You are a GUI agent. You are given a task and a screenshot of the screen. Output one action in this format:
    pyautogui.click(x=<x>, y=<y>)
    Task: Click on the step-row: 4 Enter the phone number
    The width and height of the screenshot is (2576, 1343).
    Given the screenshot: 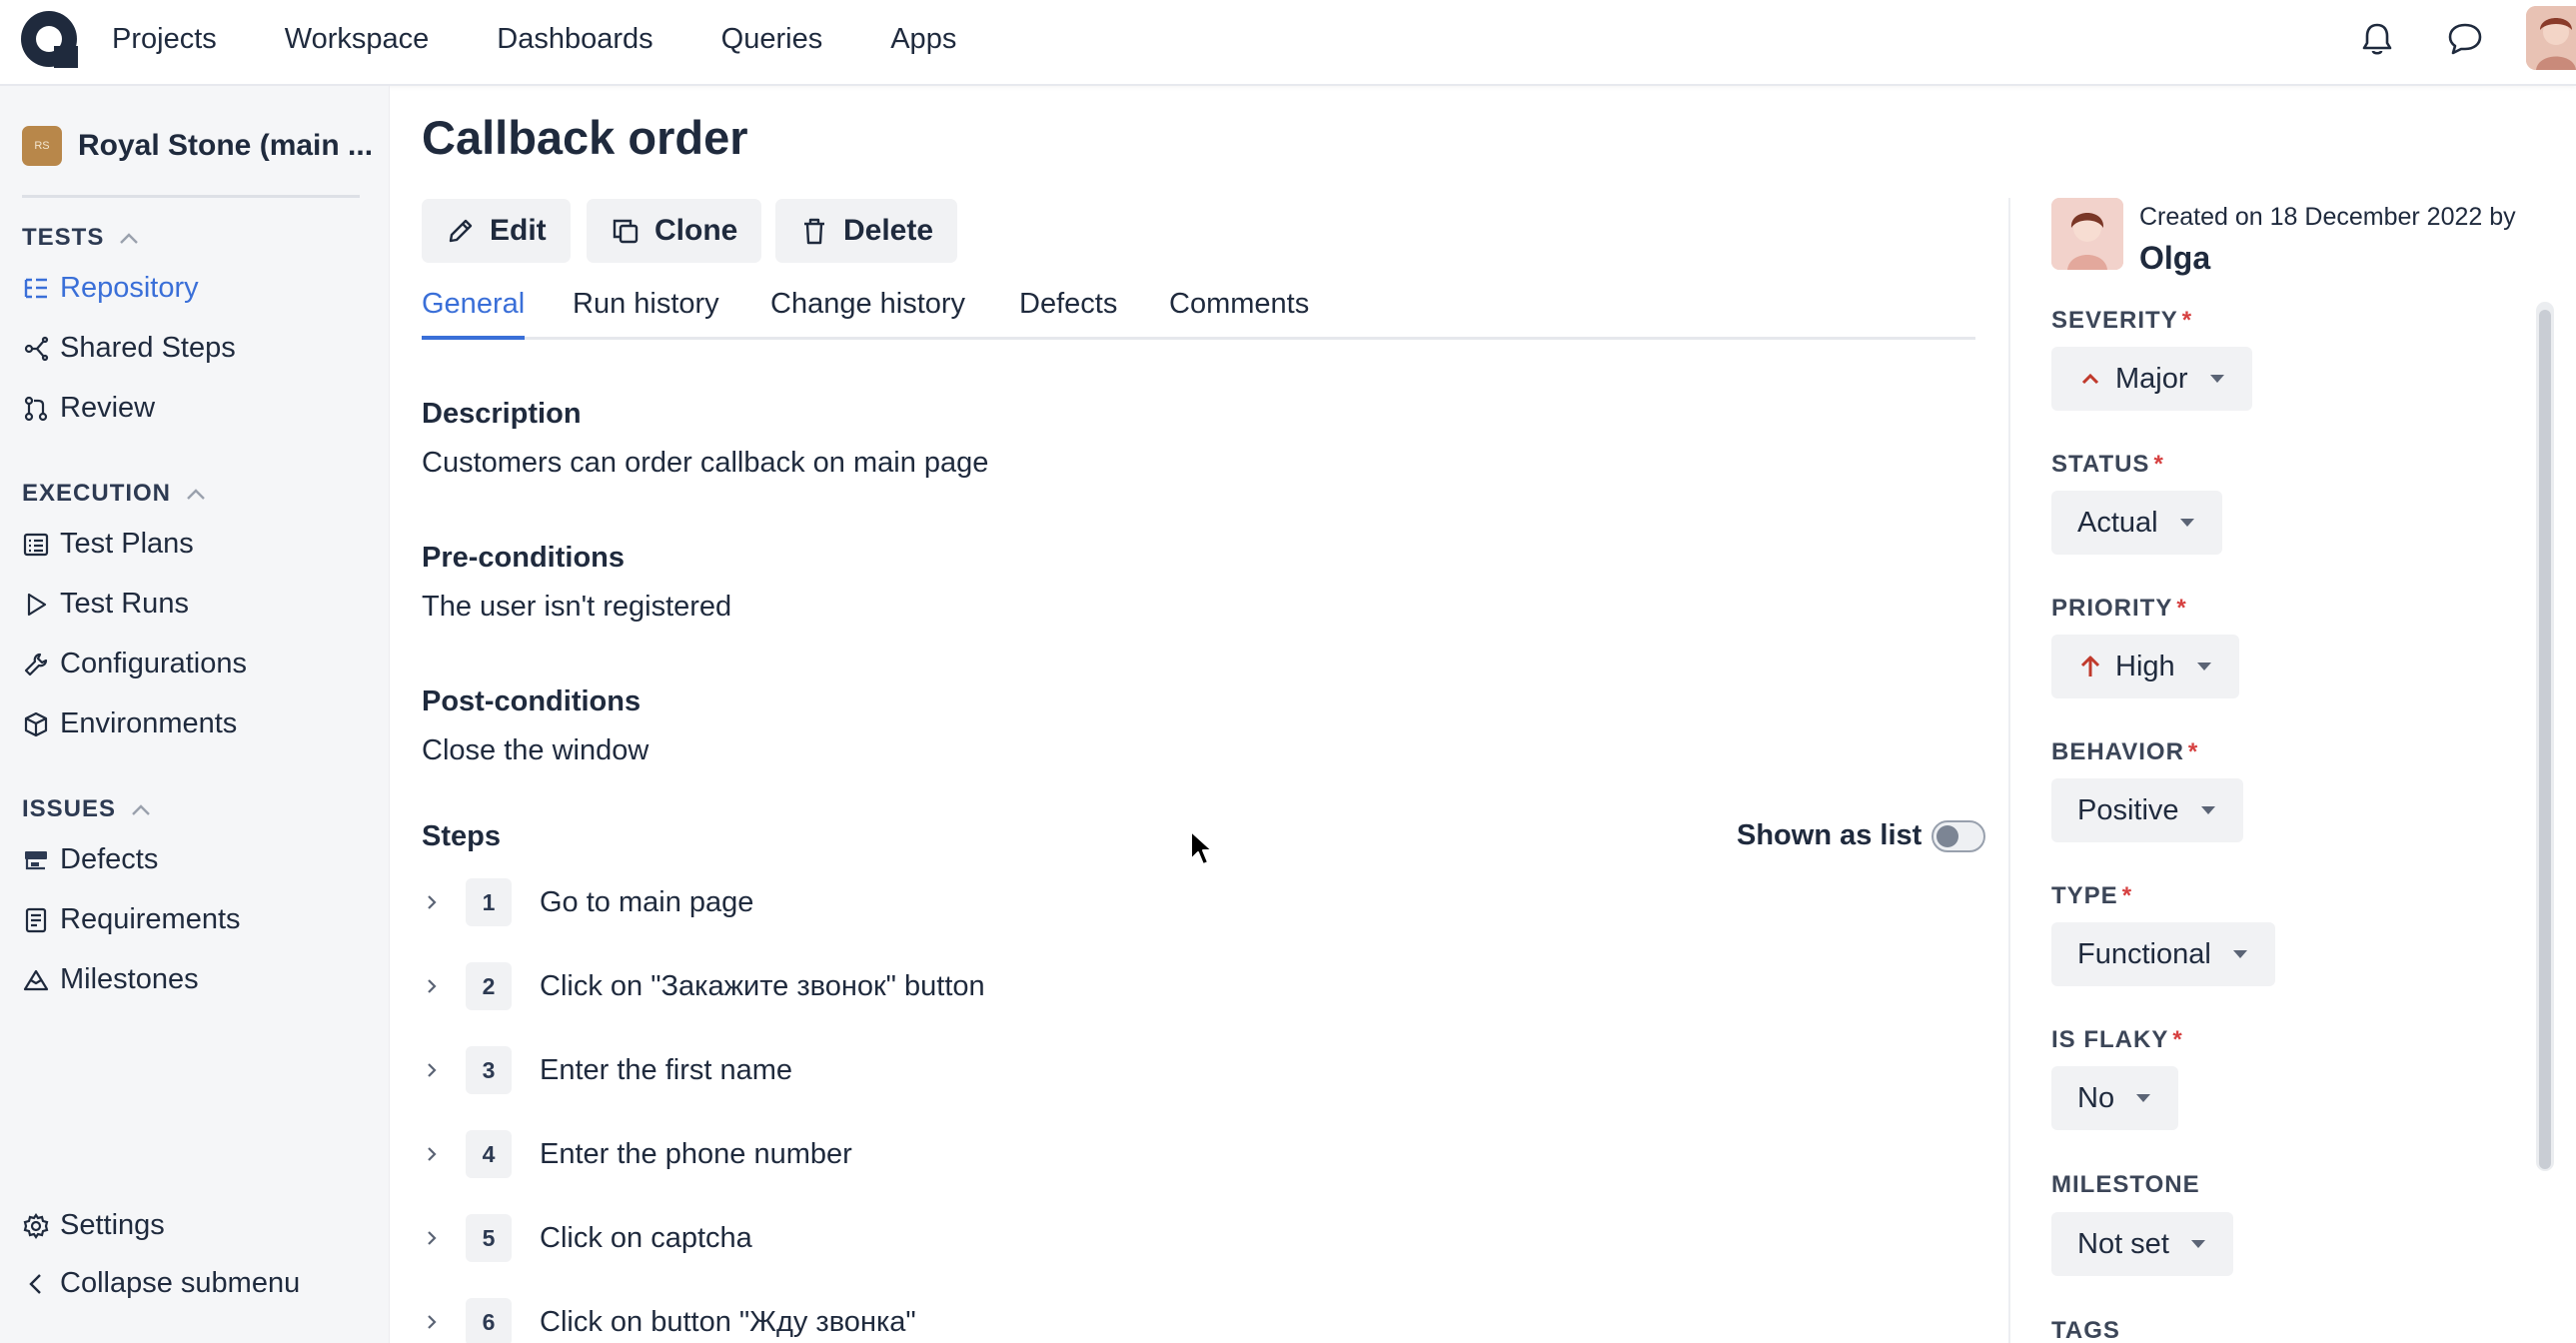 What is the action you would take?
    pyautogui.click(x=637, y=1154)
    